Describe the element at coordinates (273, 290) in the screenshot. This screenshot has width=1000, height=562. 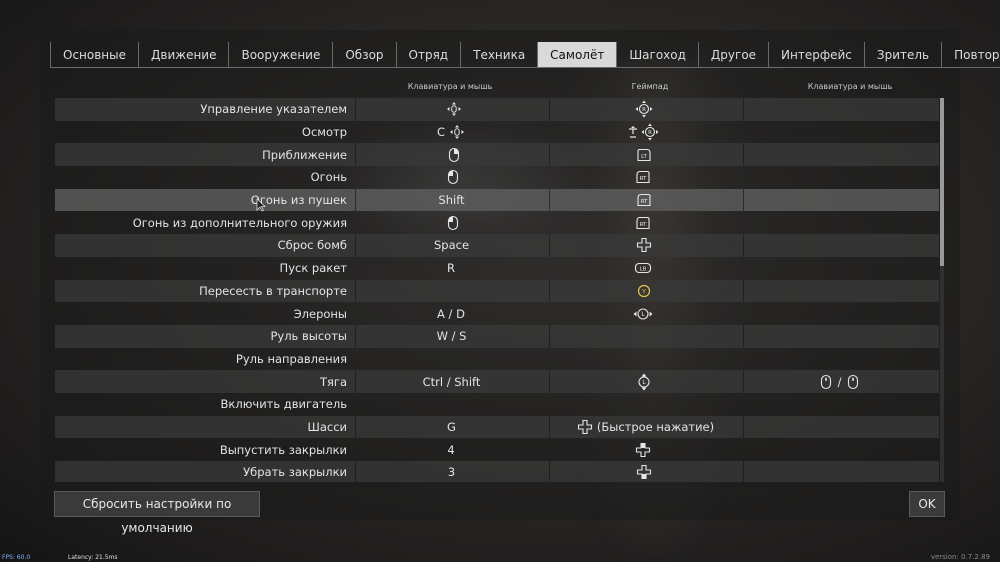
I see `binding-action-label: Пересесть в транспорте` at that location.